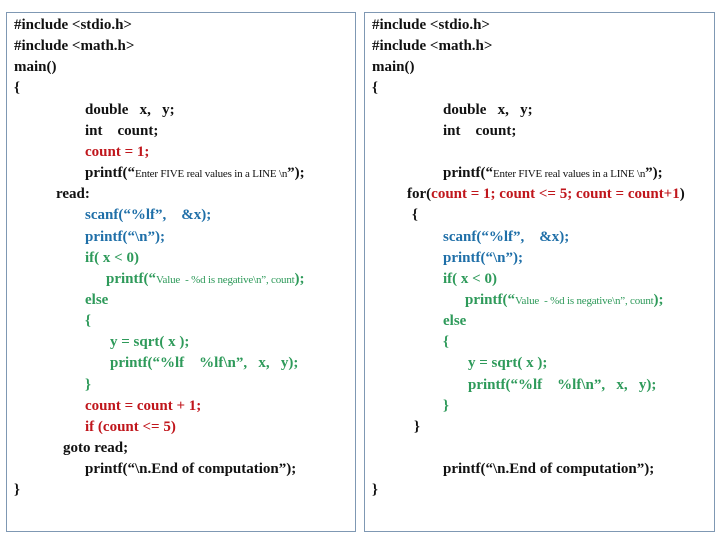 The width and height of the screenshot is (720, 540). I want to click on code-line: if (count <= 5), so click(130, 427).